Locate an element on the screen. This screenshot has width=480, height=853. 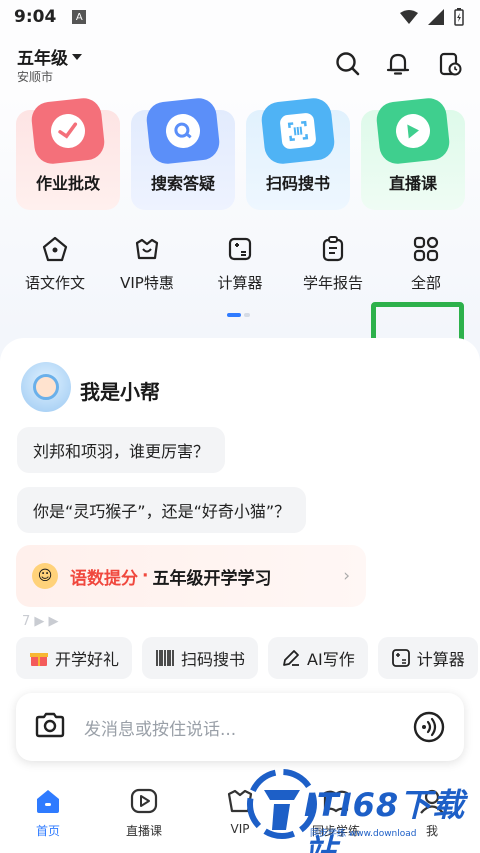
tool-search-answer: 搜索答疑 is located at coordinates (183, 153).